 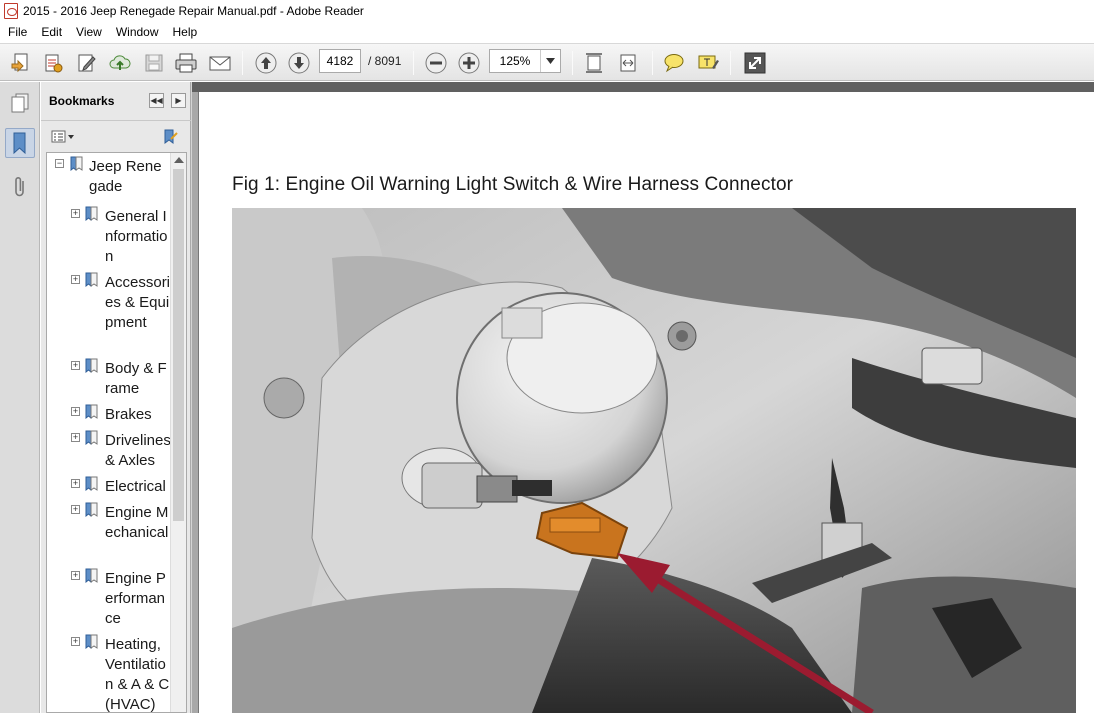 I want to click on menu-help: Help, so click(x=185, y=32).